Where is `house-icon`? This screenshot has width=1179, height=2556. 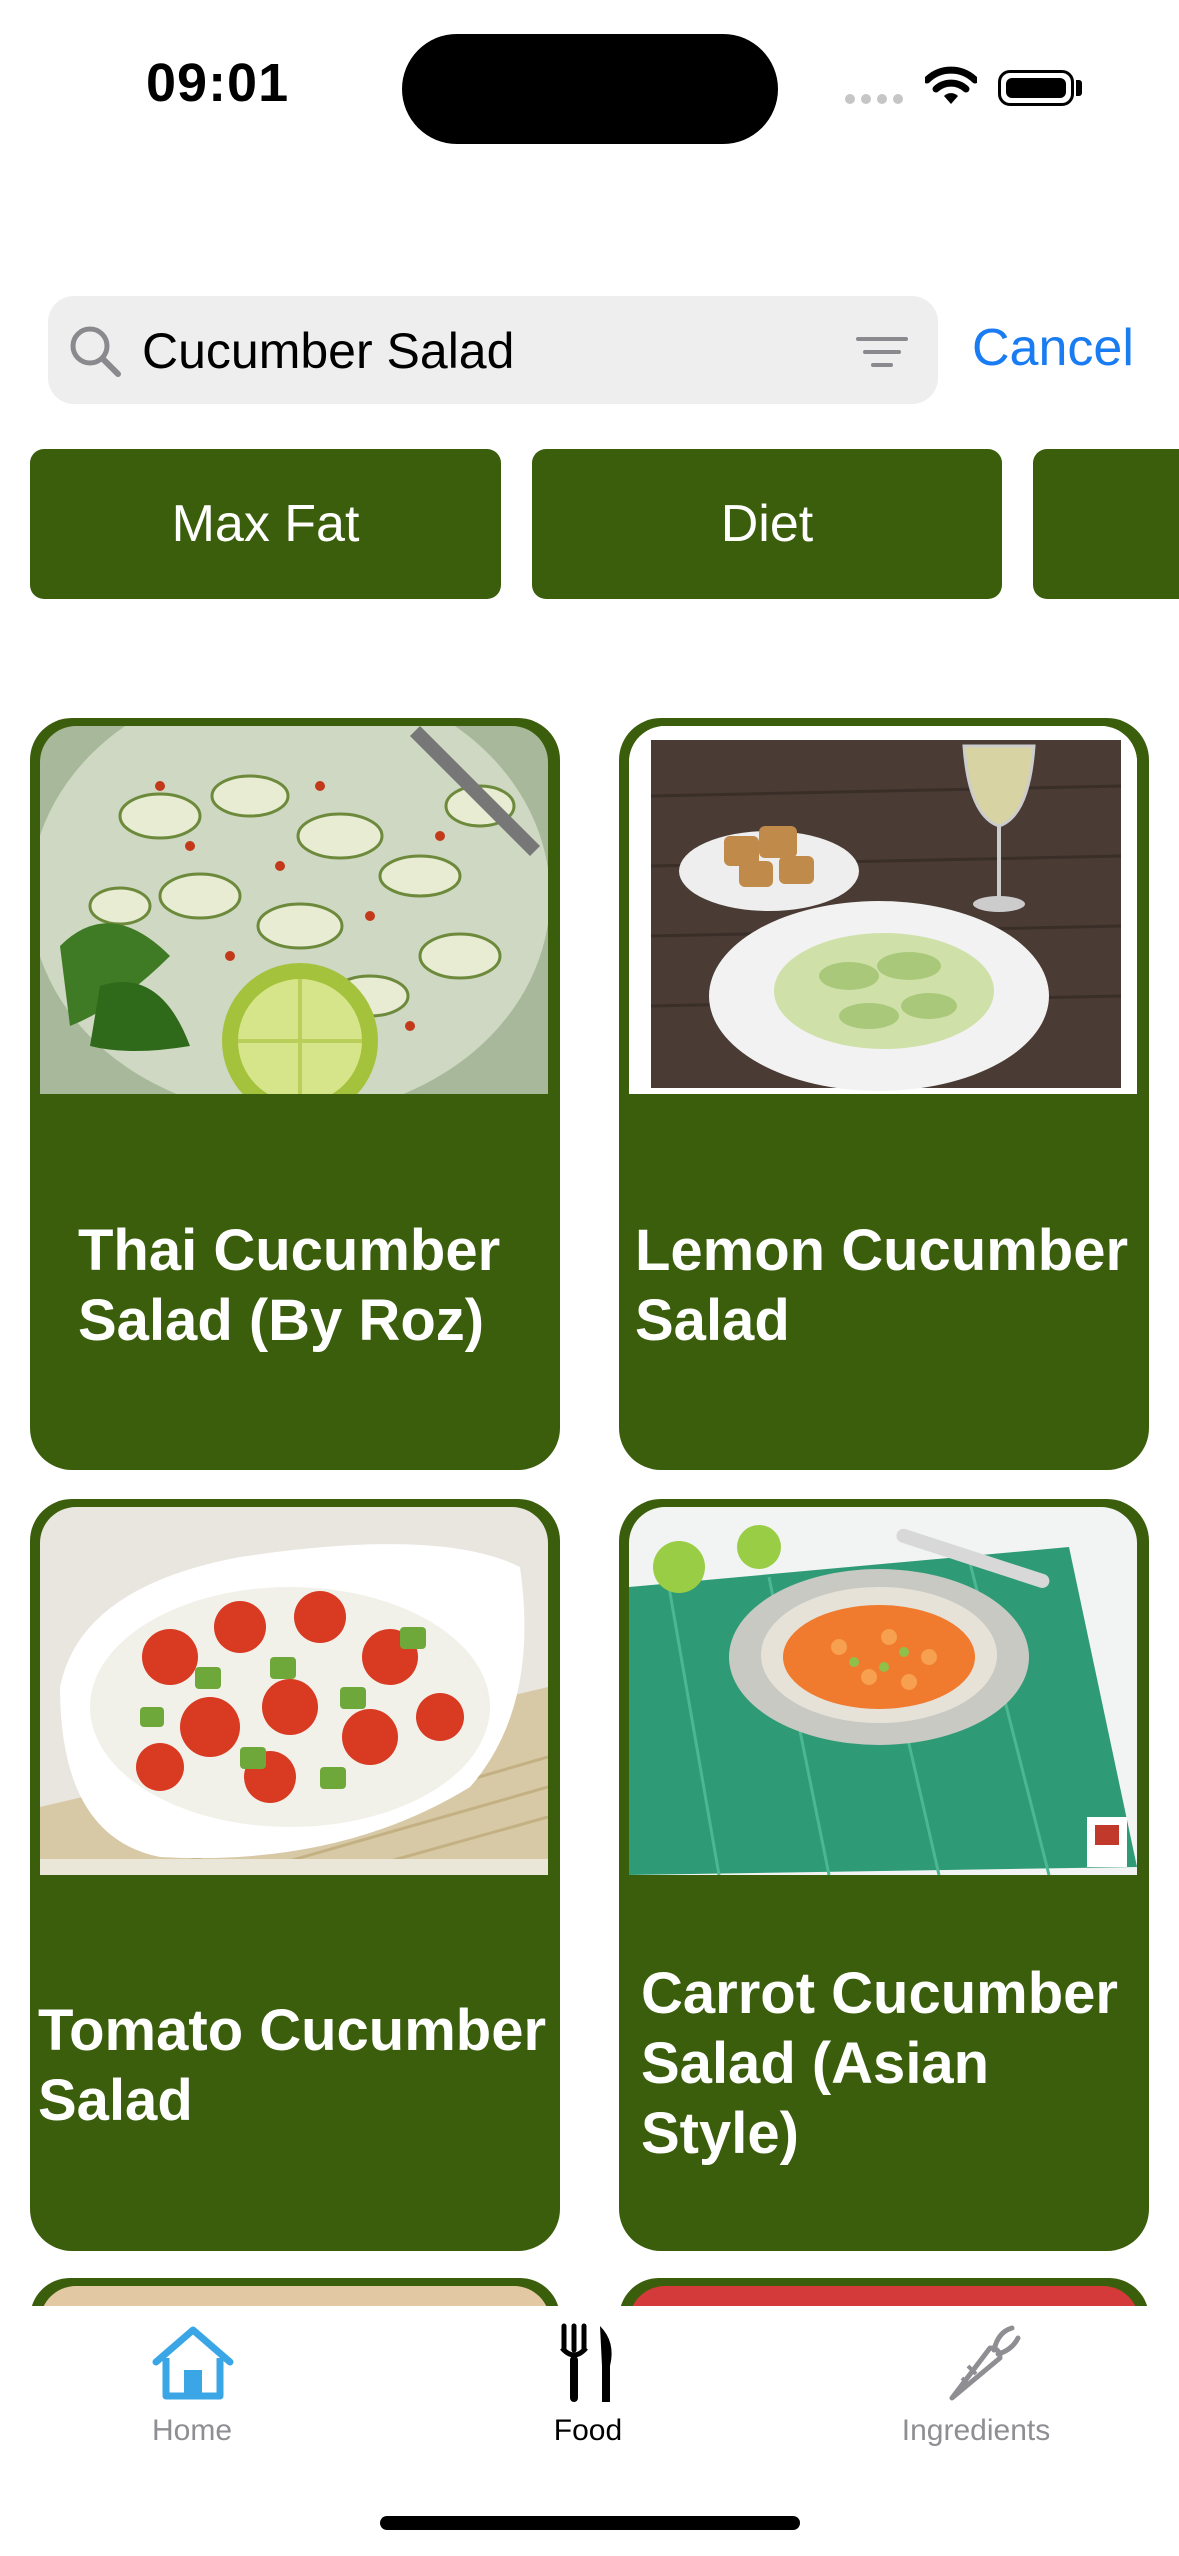 house-icon is located at coordinates (193, 2365).